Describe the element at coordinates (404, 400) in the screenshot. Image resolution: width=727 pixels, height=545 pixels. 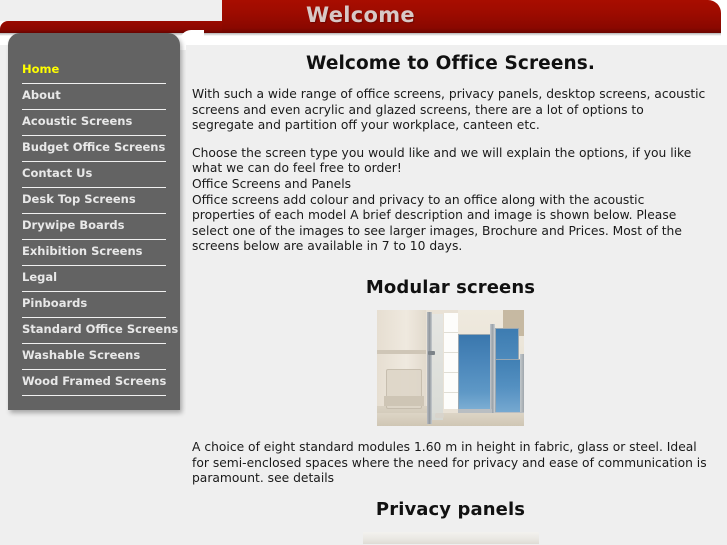
I see `photo-chair-seat` at that location.